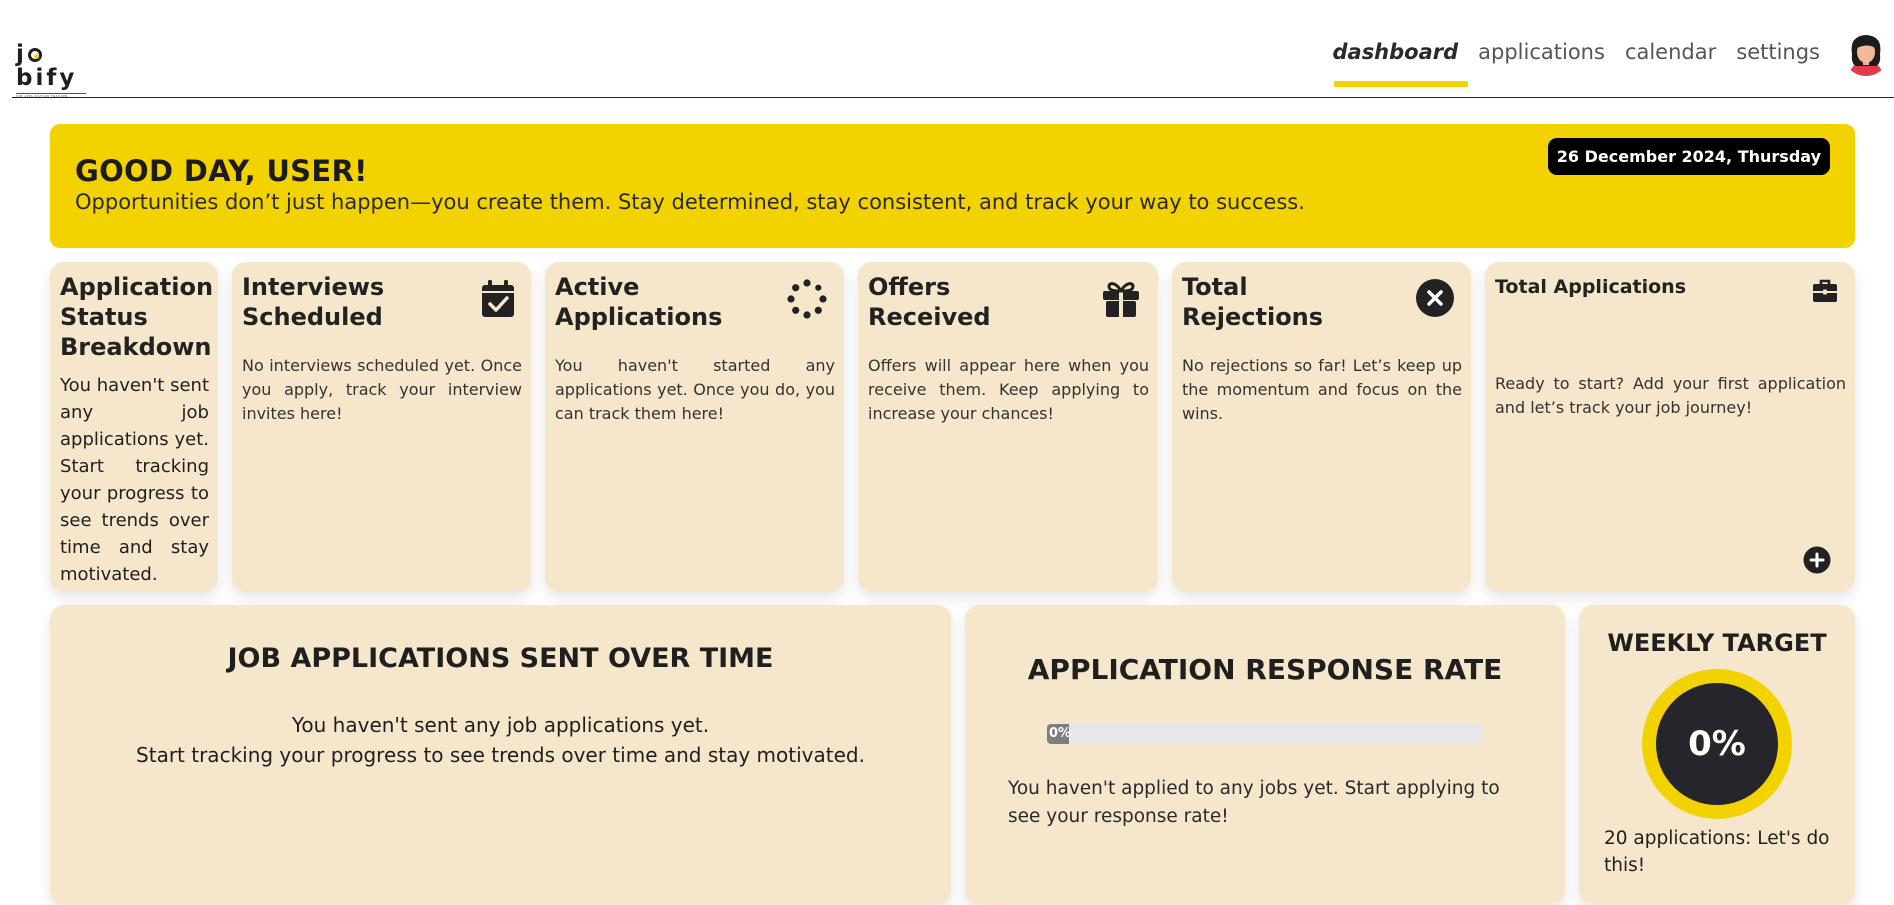  What do you see at coordinates (1059, 734) in the screenshot?
I see `response-rate-progress-fill: 0%` at bounding box center [1059, 734].